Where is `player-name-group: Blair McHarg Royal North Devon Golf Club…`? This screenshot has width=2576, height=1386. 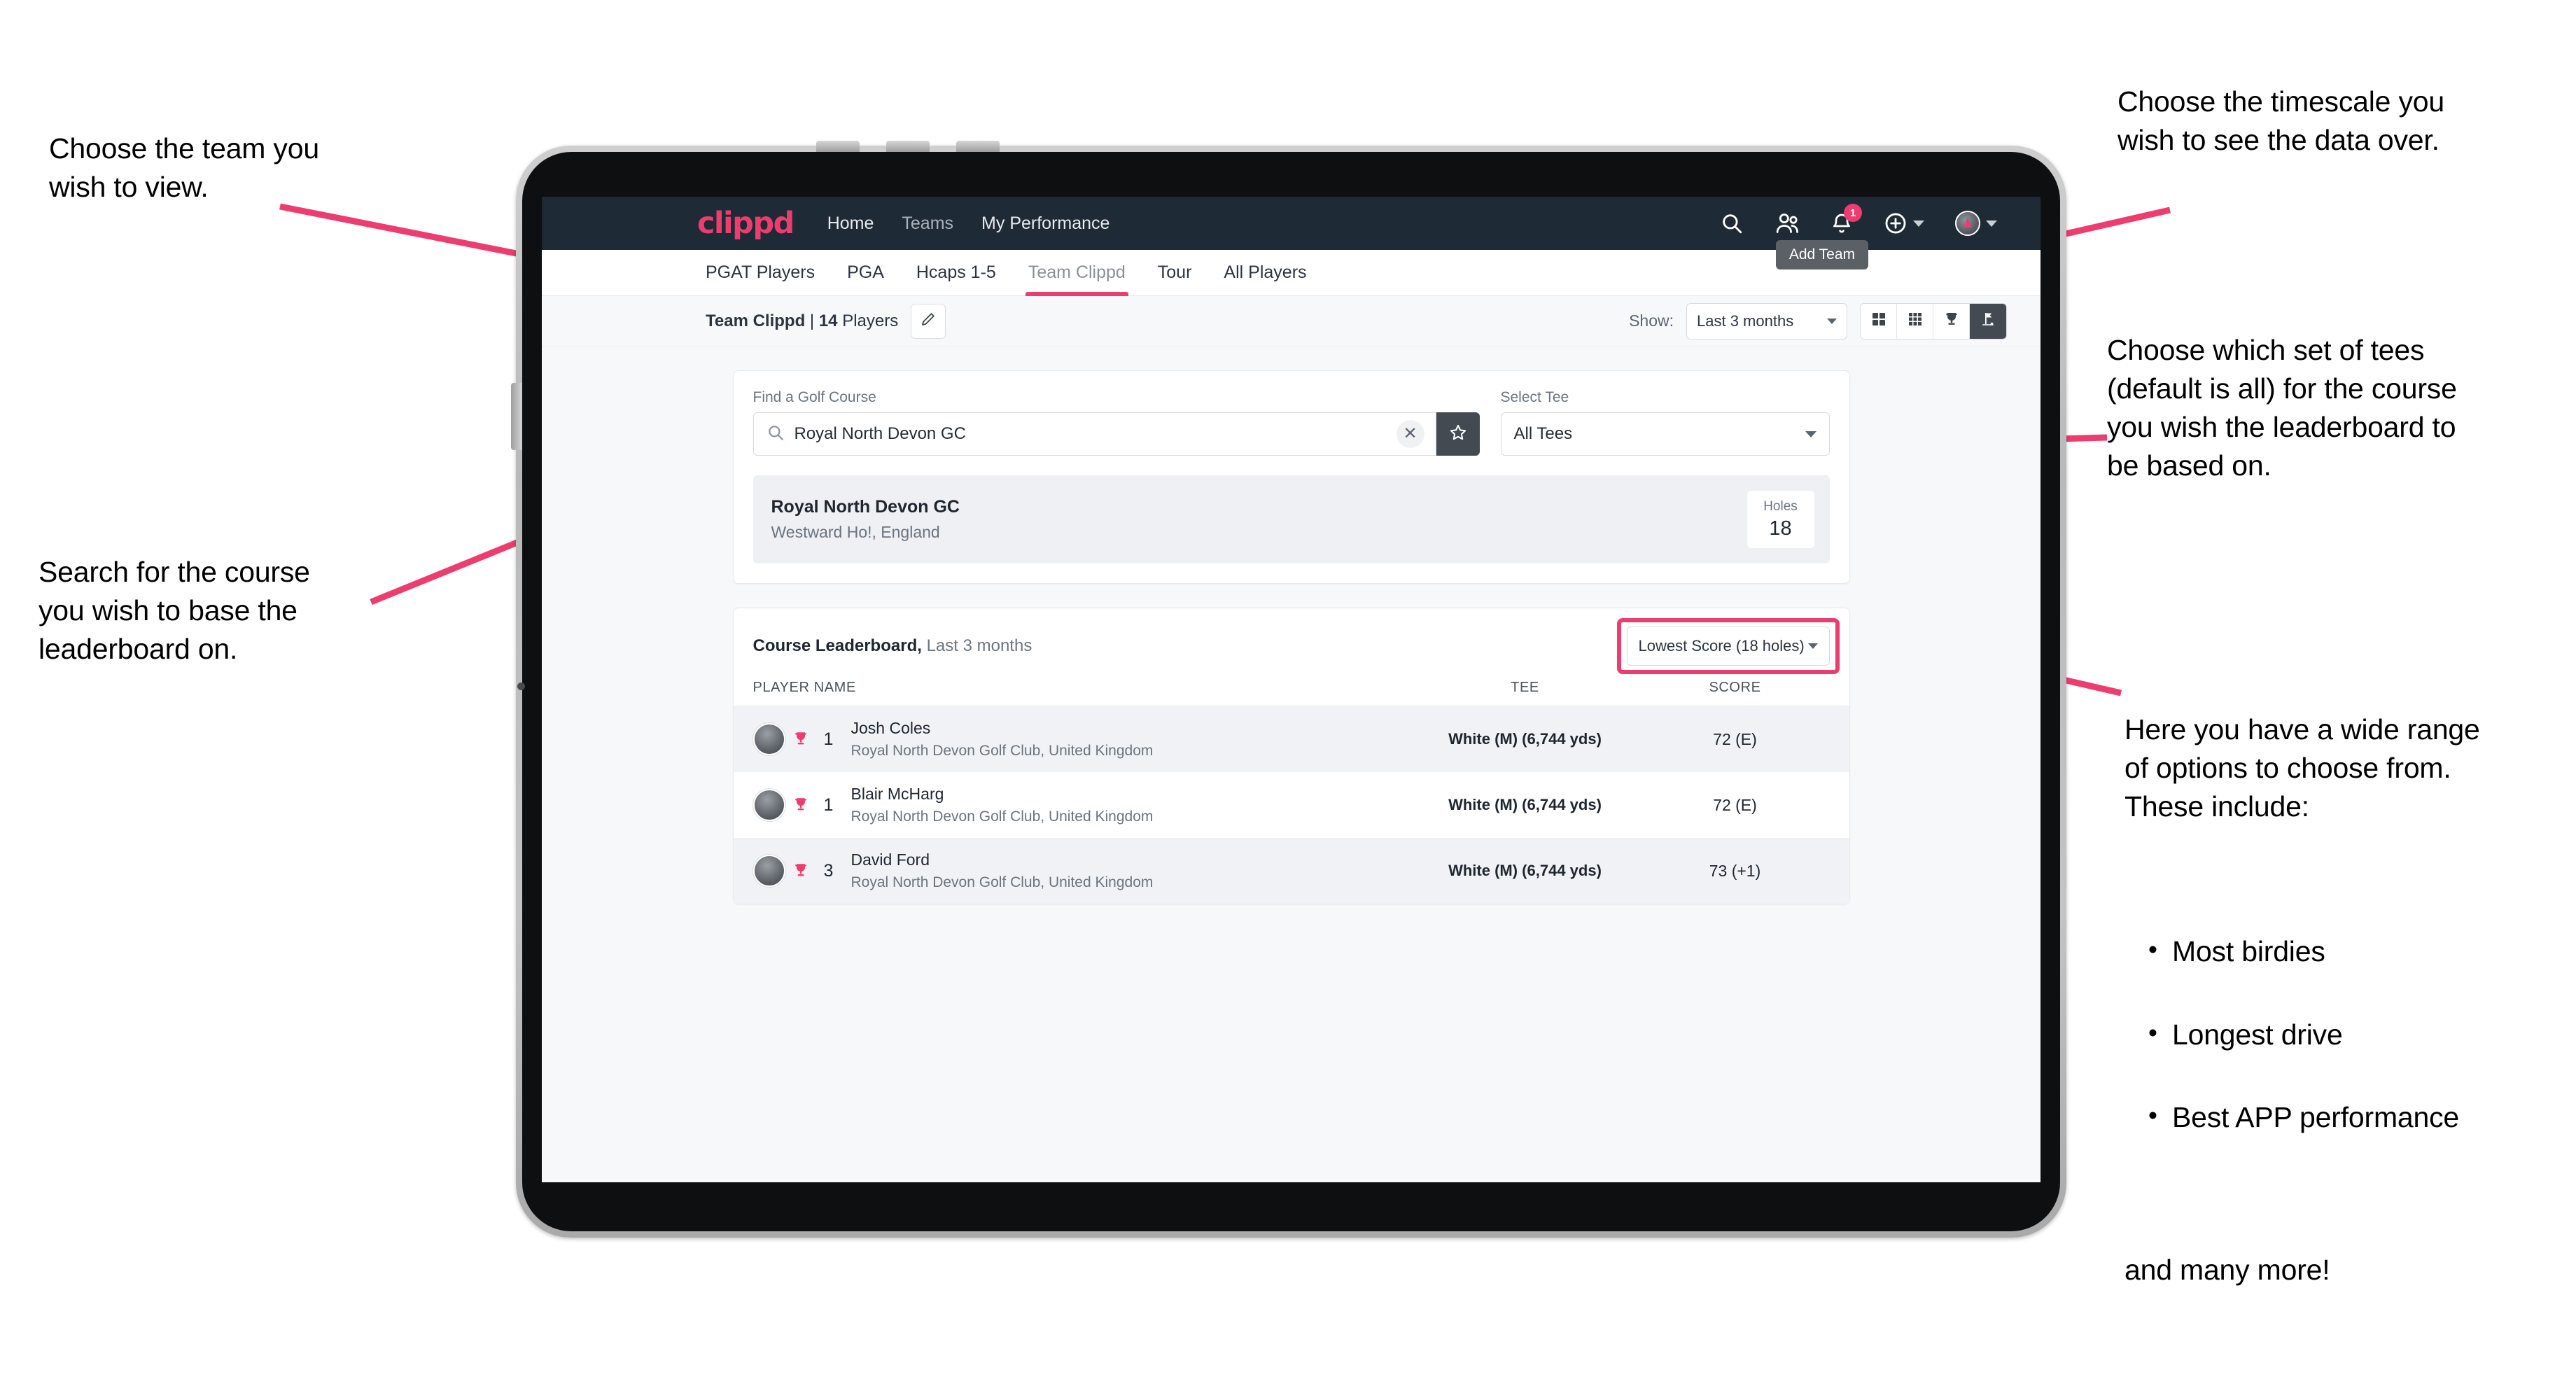
player-name-group: Blair McHarg Royal North Devon Golf Club… is located at coordinates (1002, 805).